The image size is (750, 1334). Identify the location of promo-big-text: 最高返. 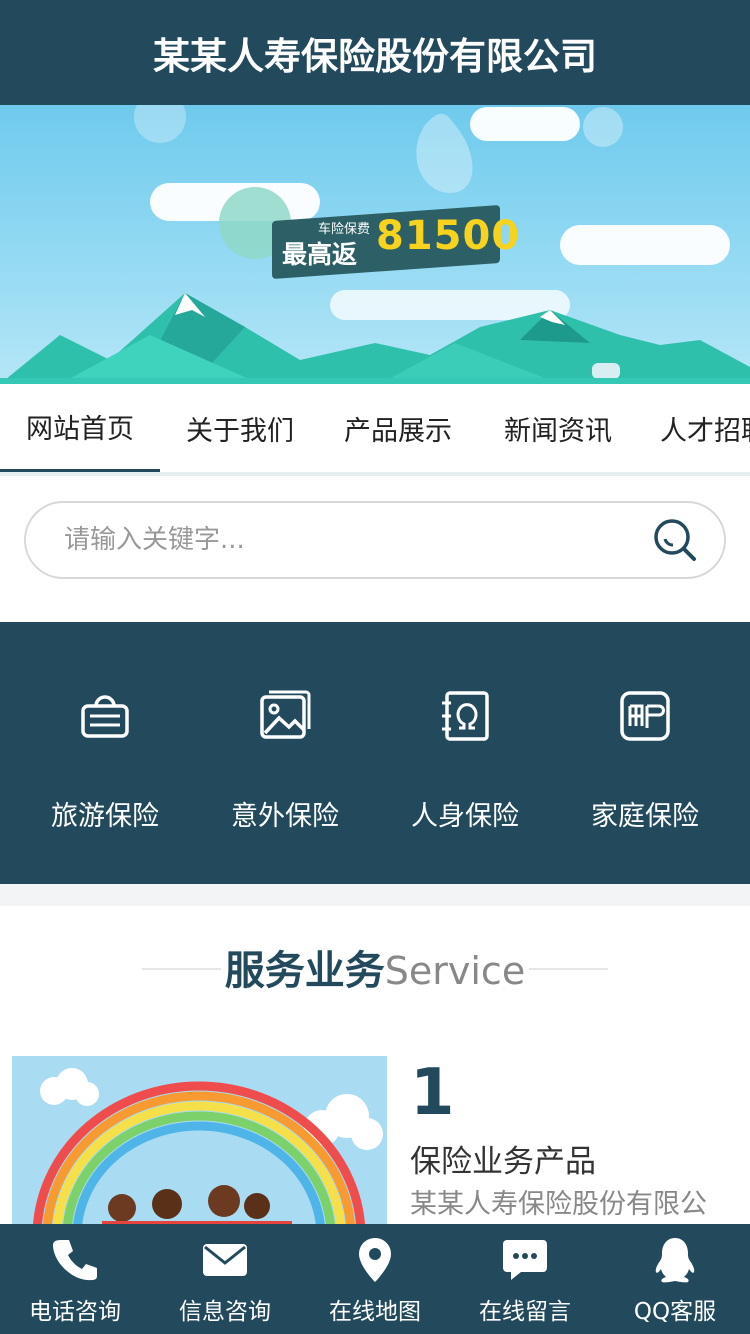
(320, 254).